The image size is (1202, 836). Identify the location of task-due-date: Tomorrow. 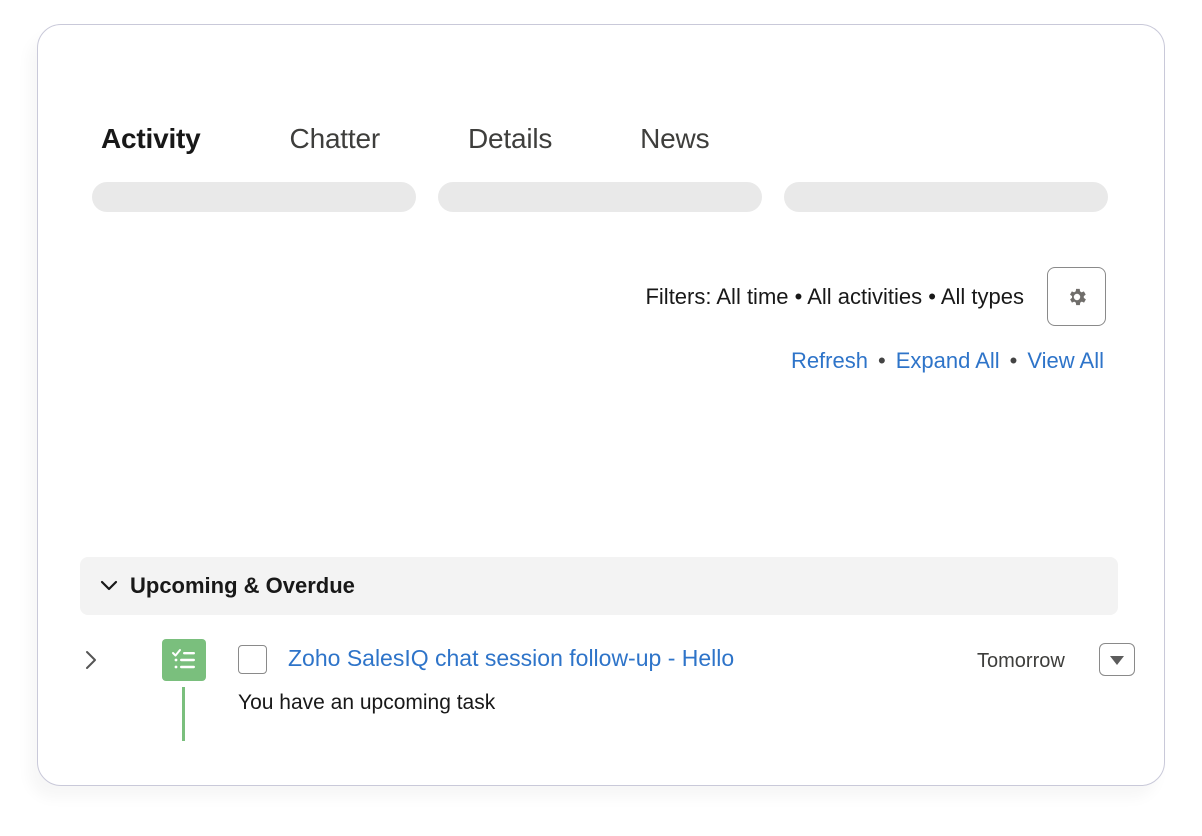
(1021, 661).